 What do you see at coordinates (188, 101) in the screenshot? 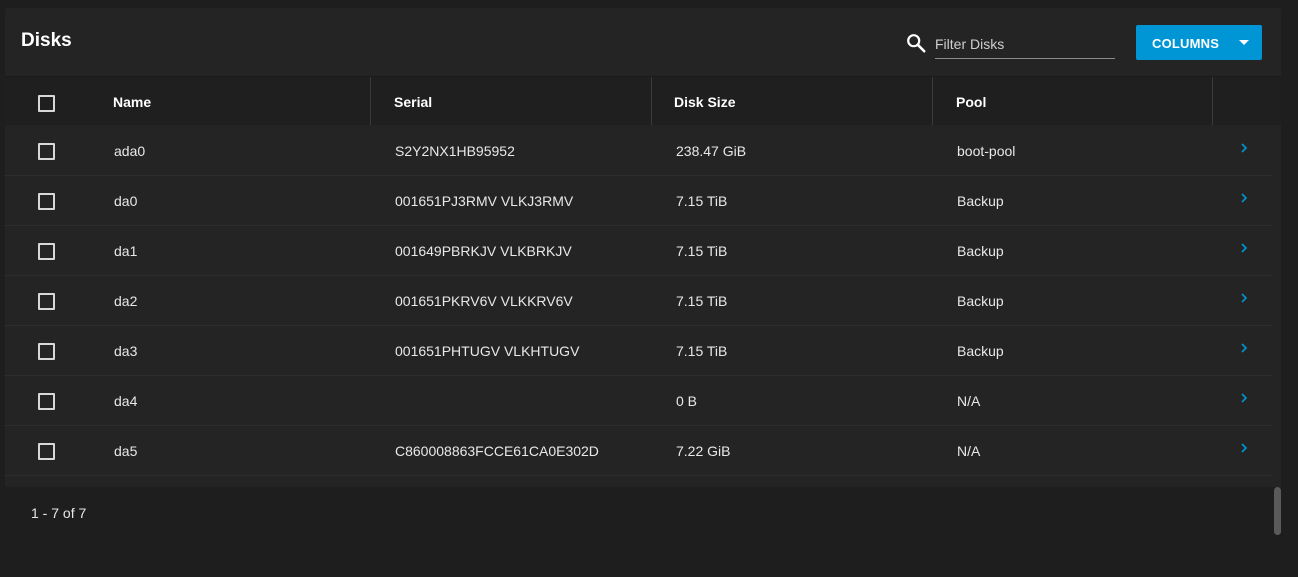
I see `column-header-name: Name` at bounding box center [188, 101].